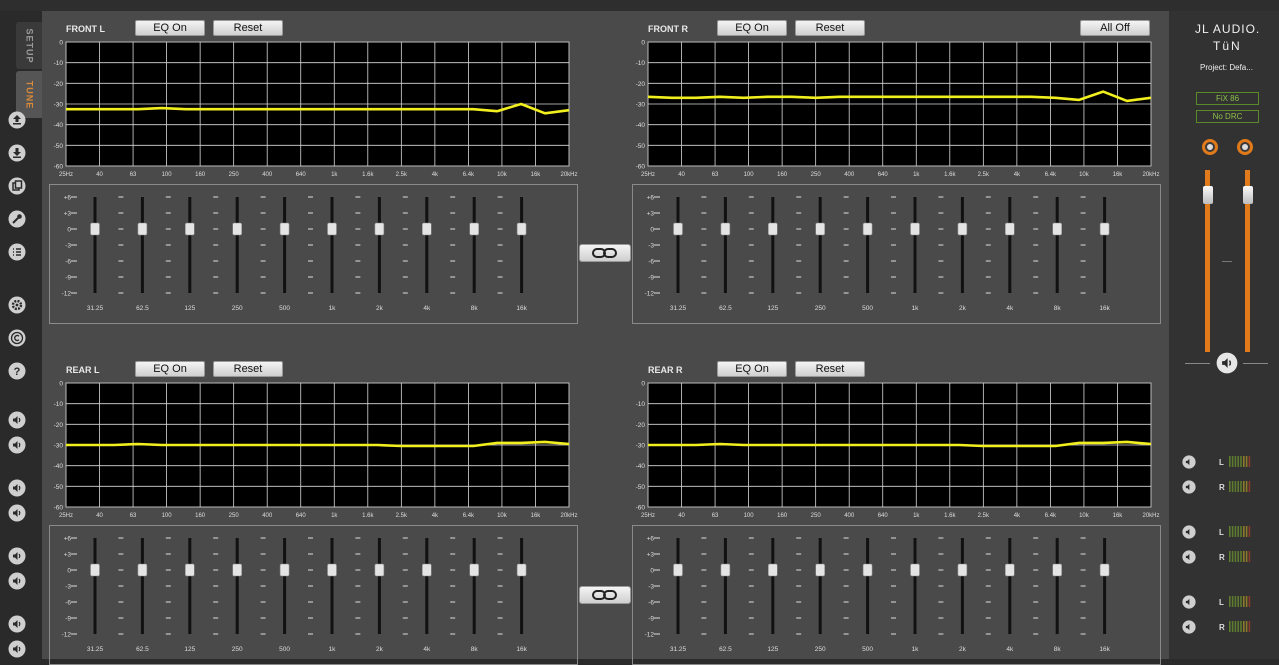  I want to click on band-label: 250, so click(237, 308).